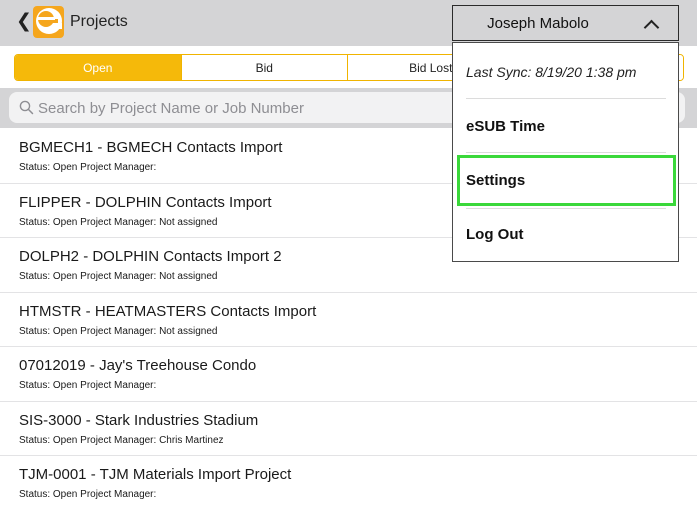  I want to click on menu-item-settings: Settings, so click(495, 180).